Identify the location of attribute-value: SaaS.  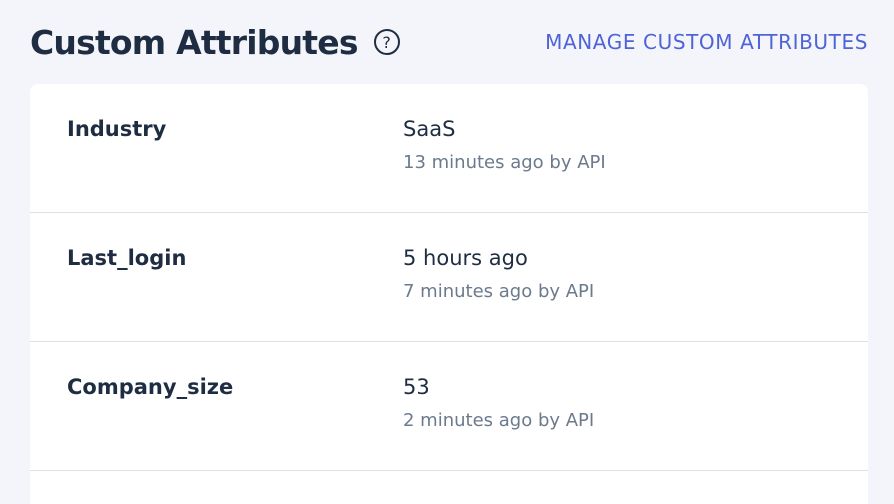
(429, 129).